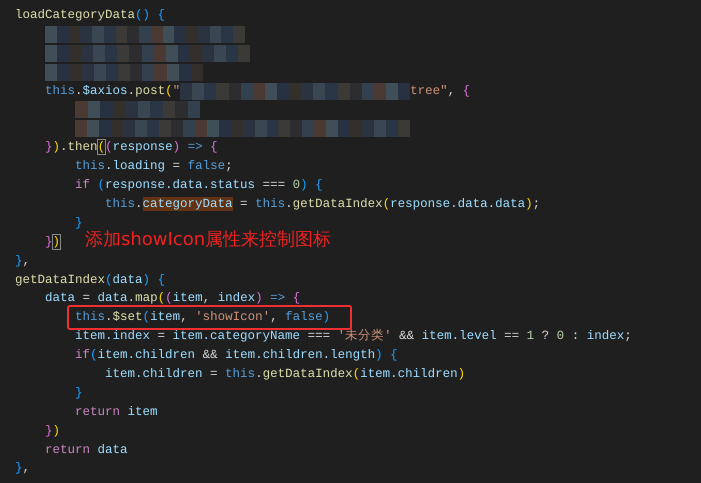  What do you see at coordinates (208, 240) in the screenshot?
I see `annotation-text: 添加showIcon属性来控制图标` at bounding box center [208, 240].